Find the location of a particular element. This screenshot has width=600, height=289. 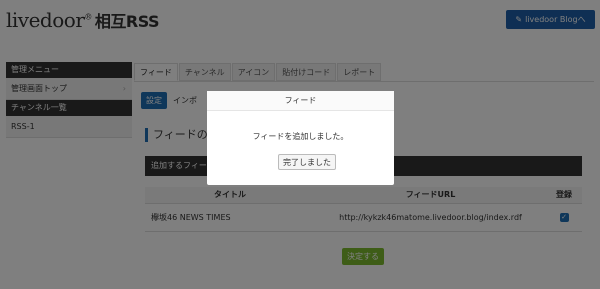

dialog-ok-button: 完了しました is located at coordinates (307, 162).